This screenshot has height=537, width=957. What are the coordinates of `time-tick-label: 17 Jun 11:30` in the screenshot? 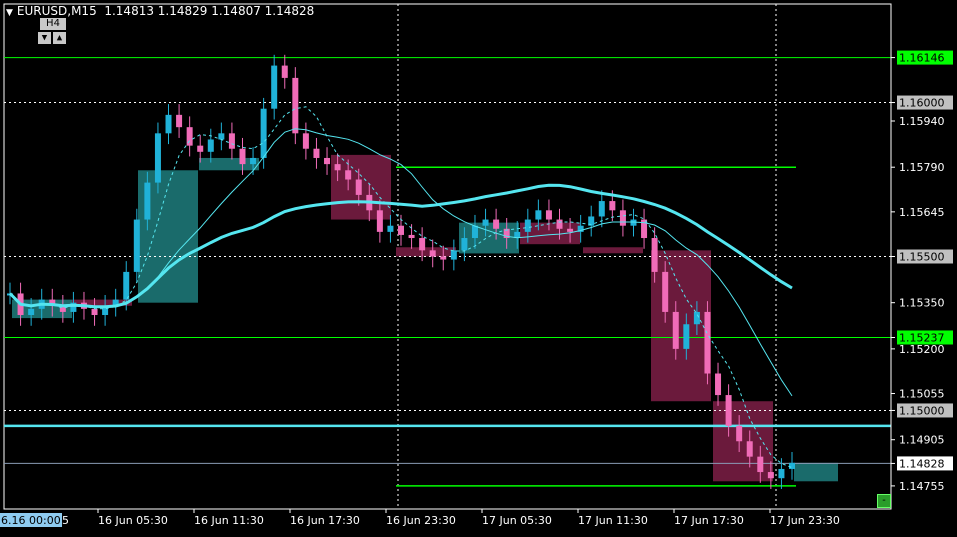 It's located at (613, 520).